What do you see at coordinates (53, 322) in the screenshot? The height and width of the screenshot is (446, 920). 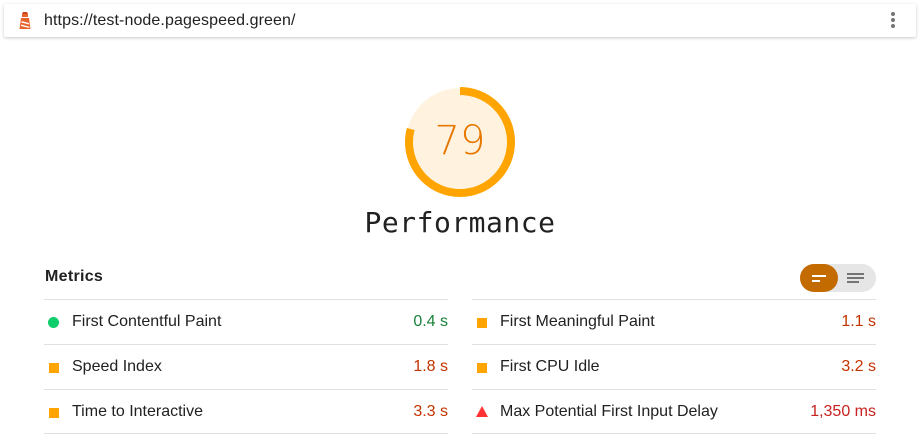 I see `pass-circle-icon` at bounding box center [53, 322].